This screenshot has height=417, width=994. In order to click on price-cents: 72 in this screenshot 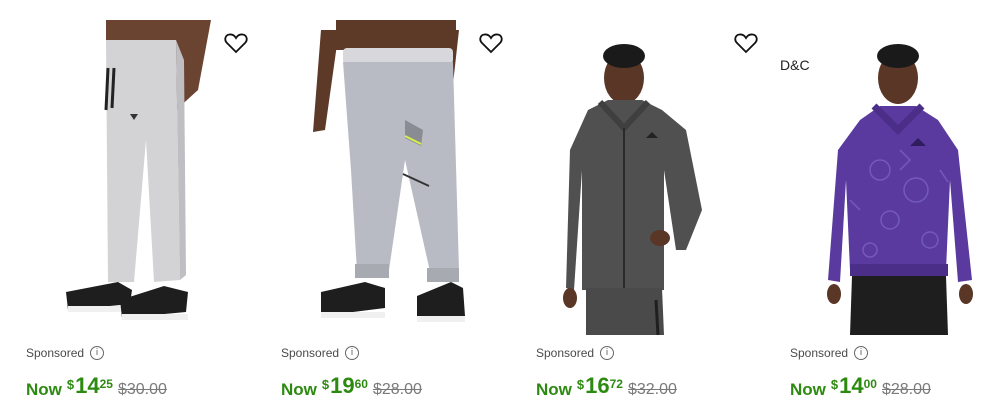, I will do `click(616, 384)`.